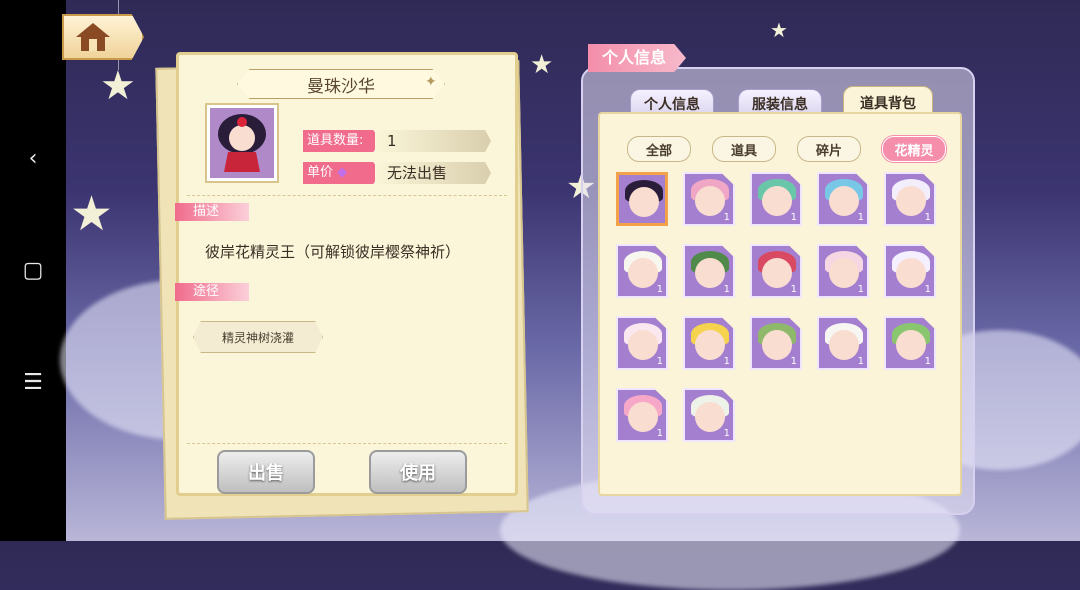 This screenshot has height=590, width=1080. I want to click on sell-button: 出售, so click(266, 472).